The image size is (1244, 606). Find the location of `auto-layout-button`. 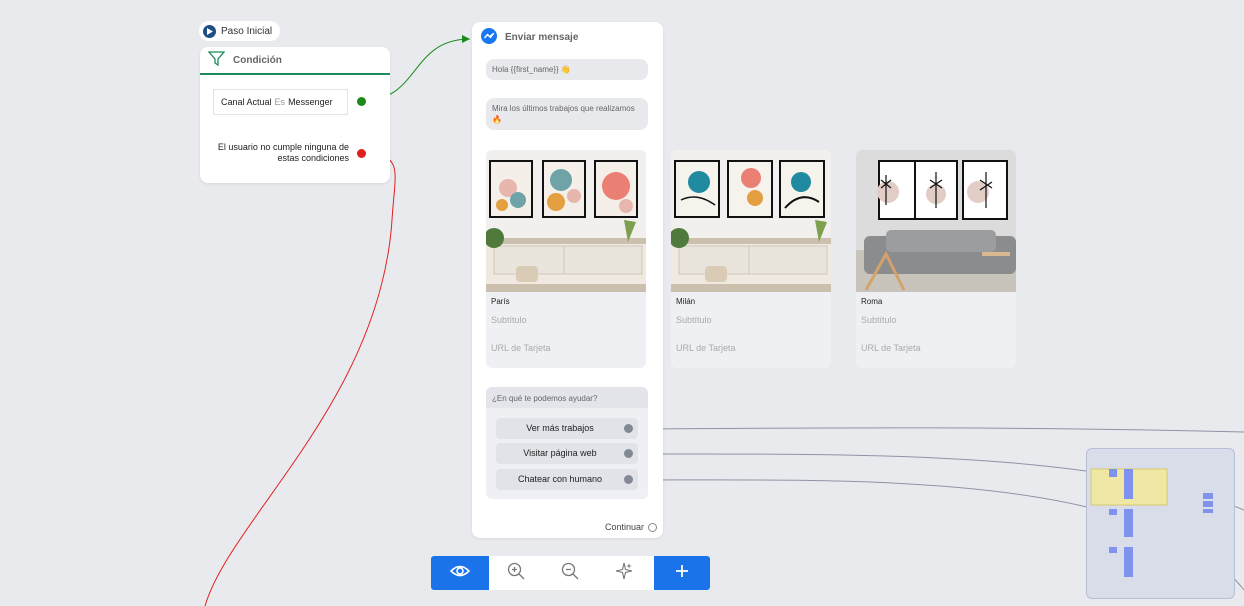

auto-layout-button is located at coordinates (624, 573).